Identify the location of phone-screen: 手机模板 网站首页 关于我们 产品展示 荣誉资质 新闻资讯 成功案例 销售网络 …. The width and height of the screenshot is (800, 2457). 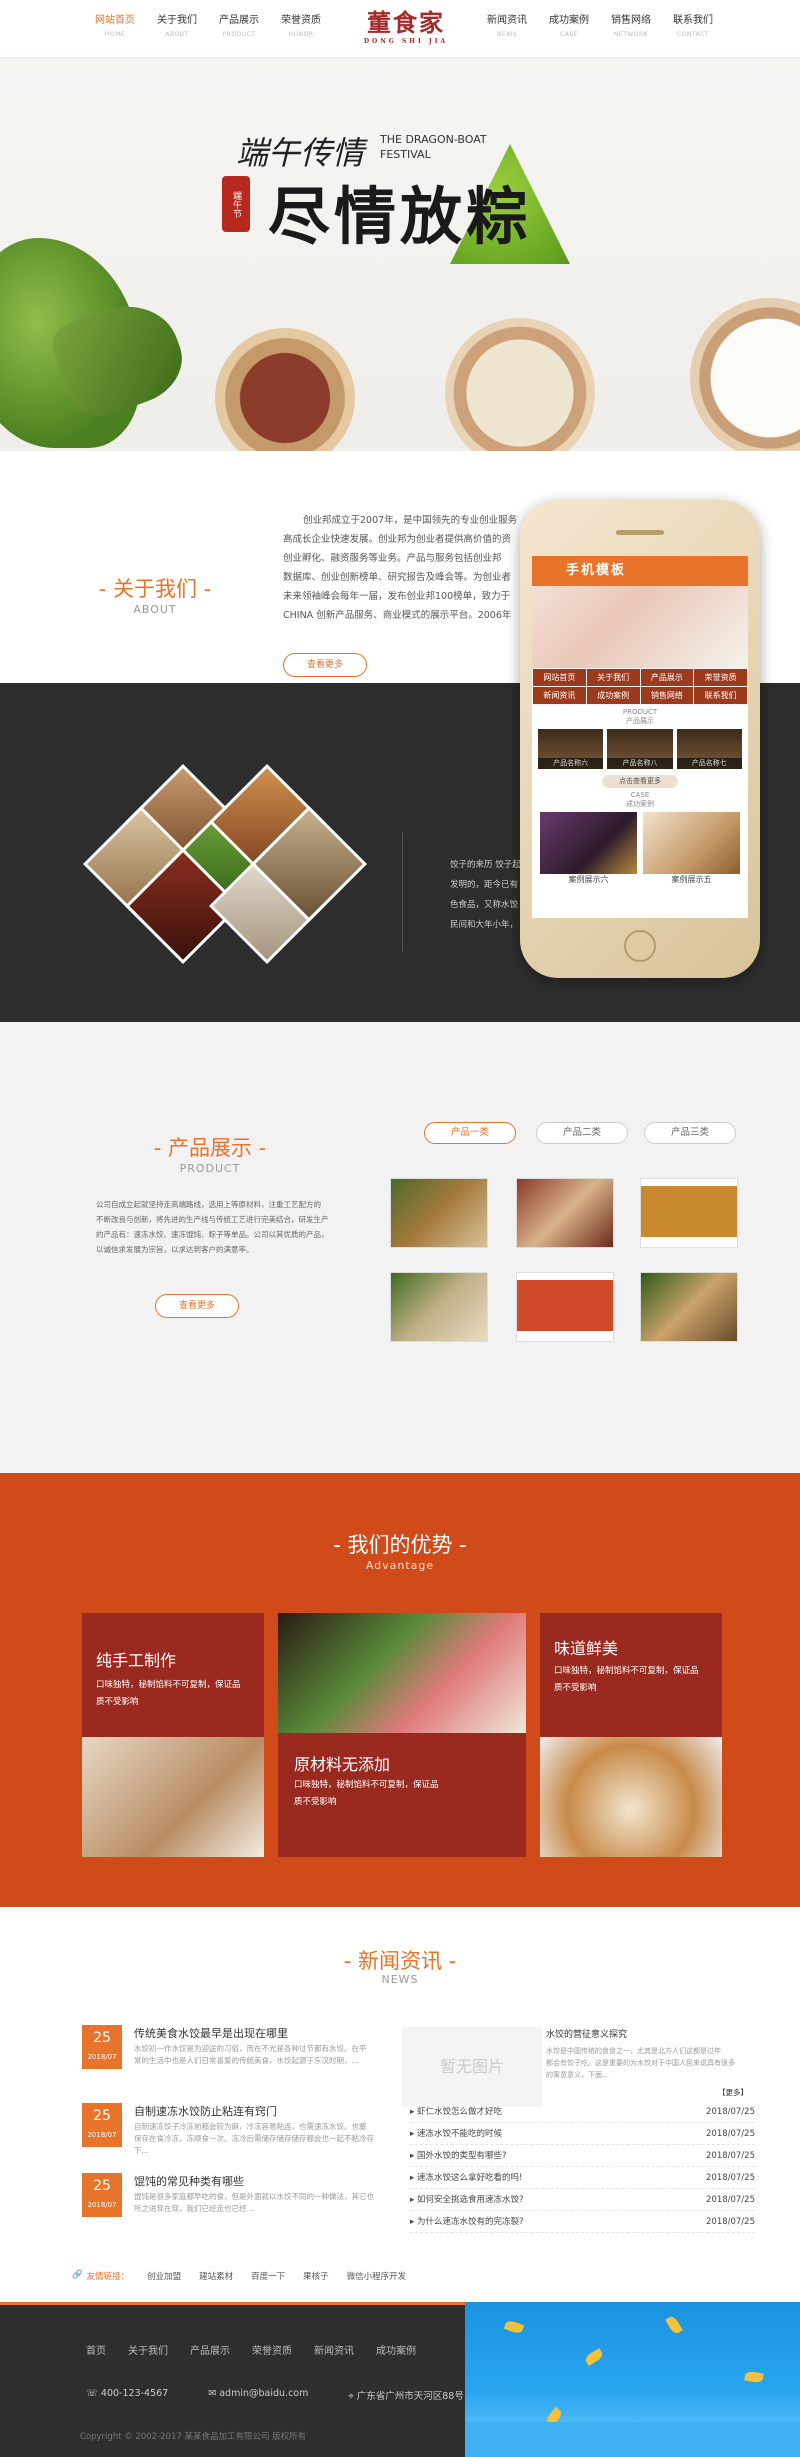
(640, 737).